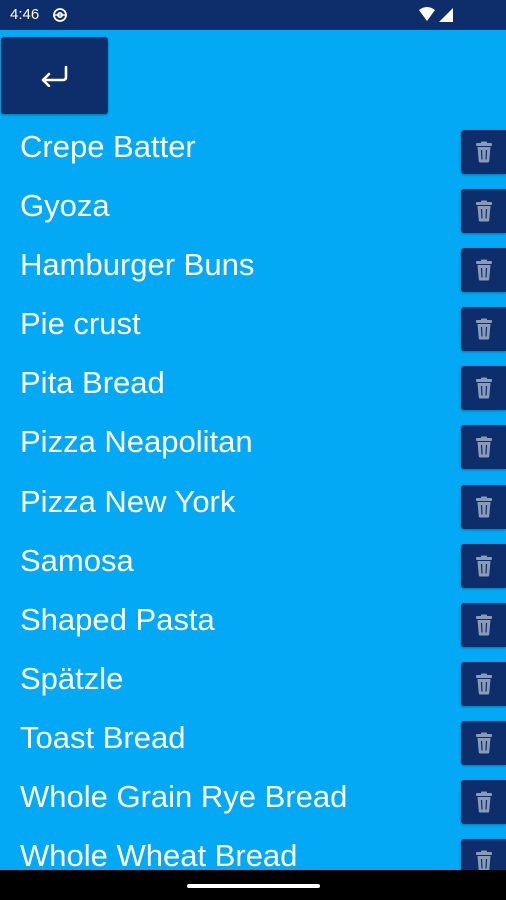  Describe the element at coordinates (253, 679) in the screenshot. I see `list-item: Spätzle` at that location.